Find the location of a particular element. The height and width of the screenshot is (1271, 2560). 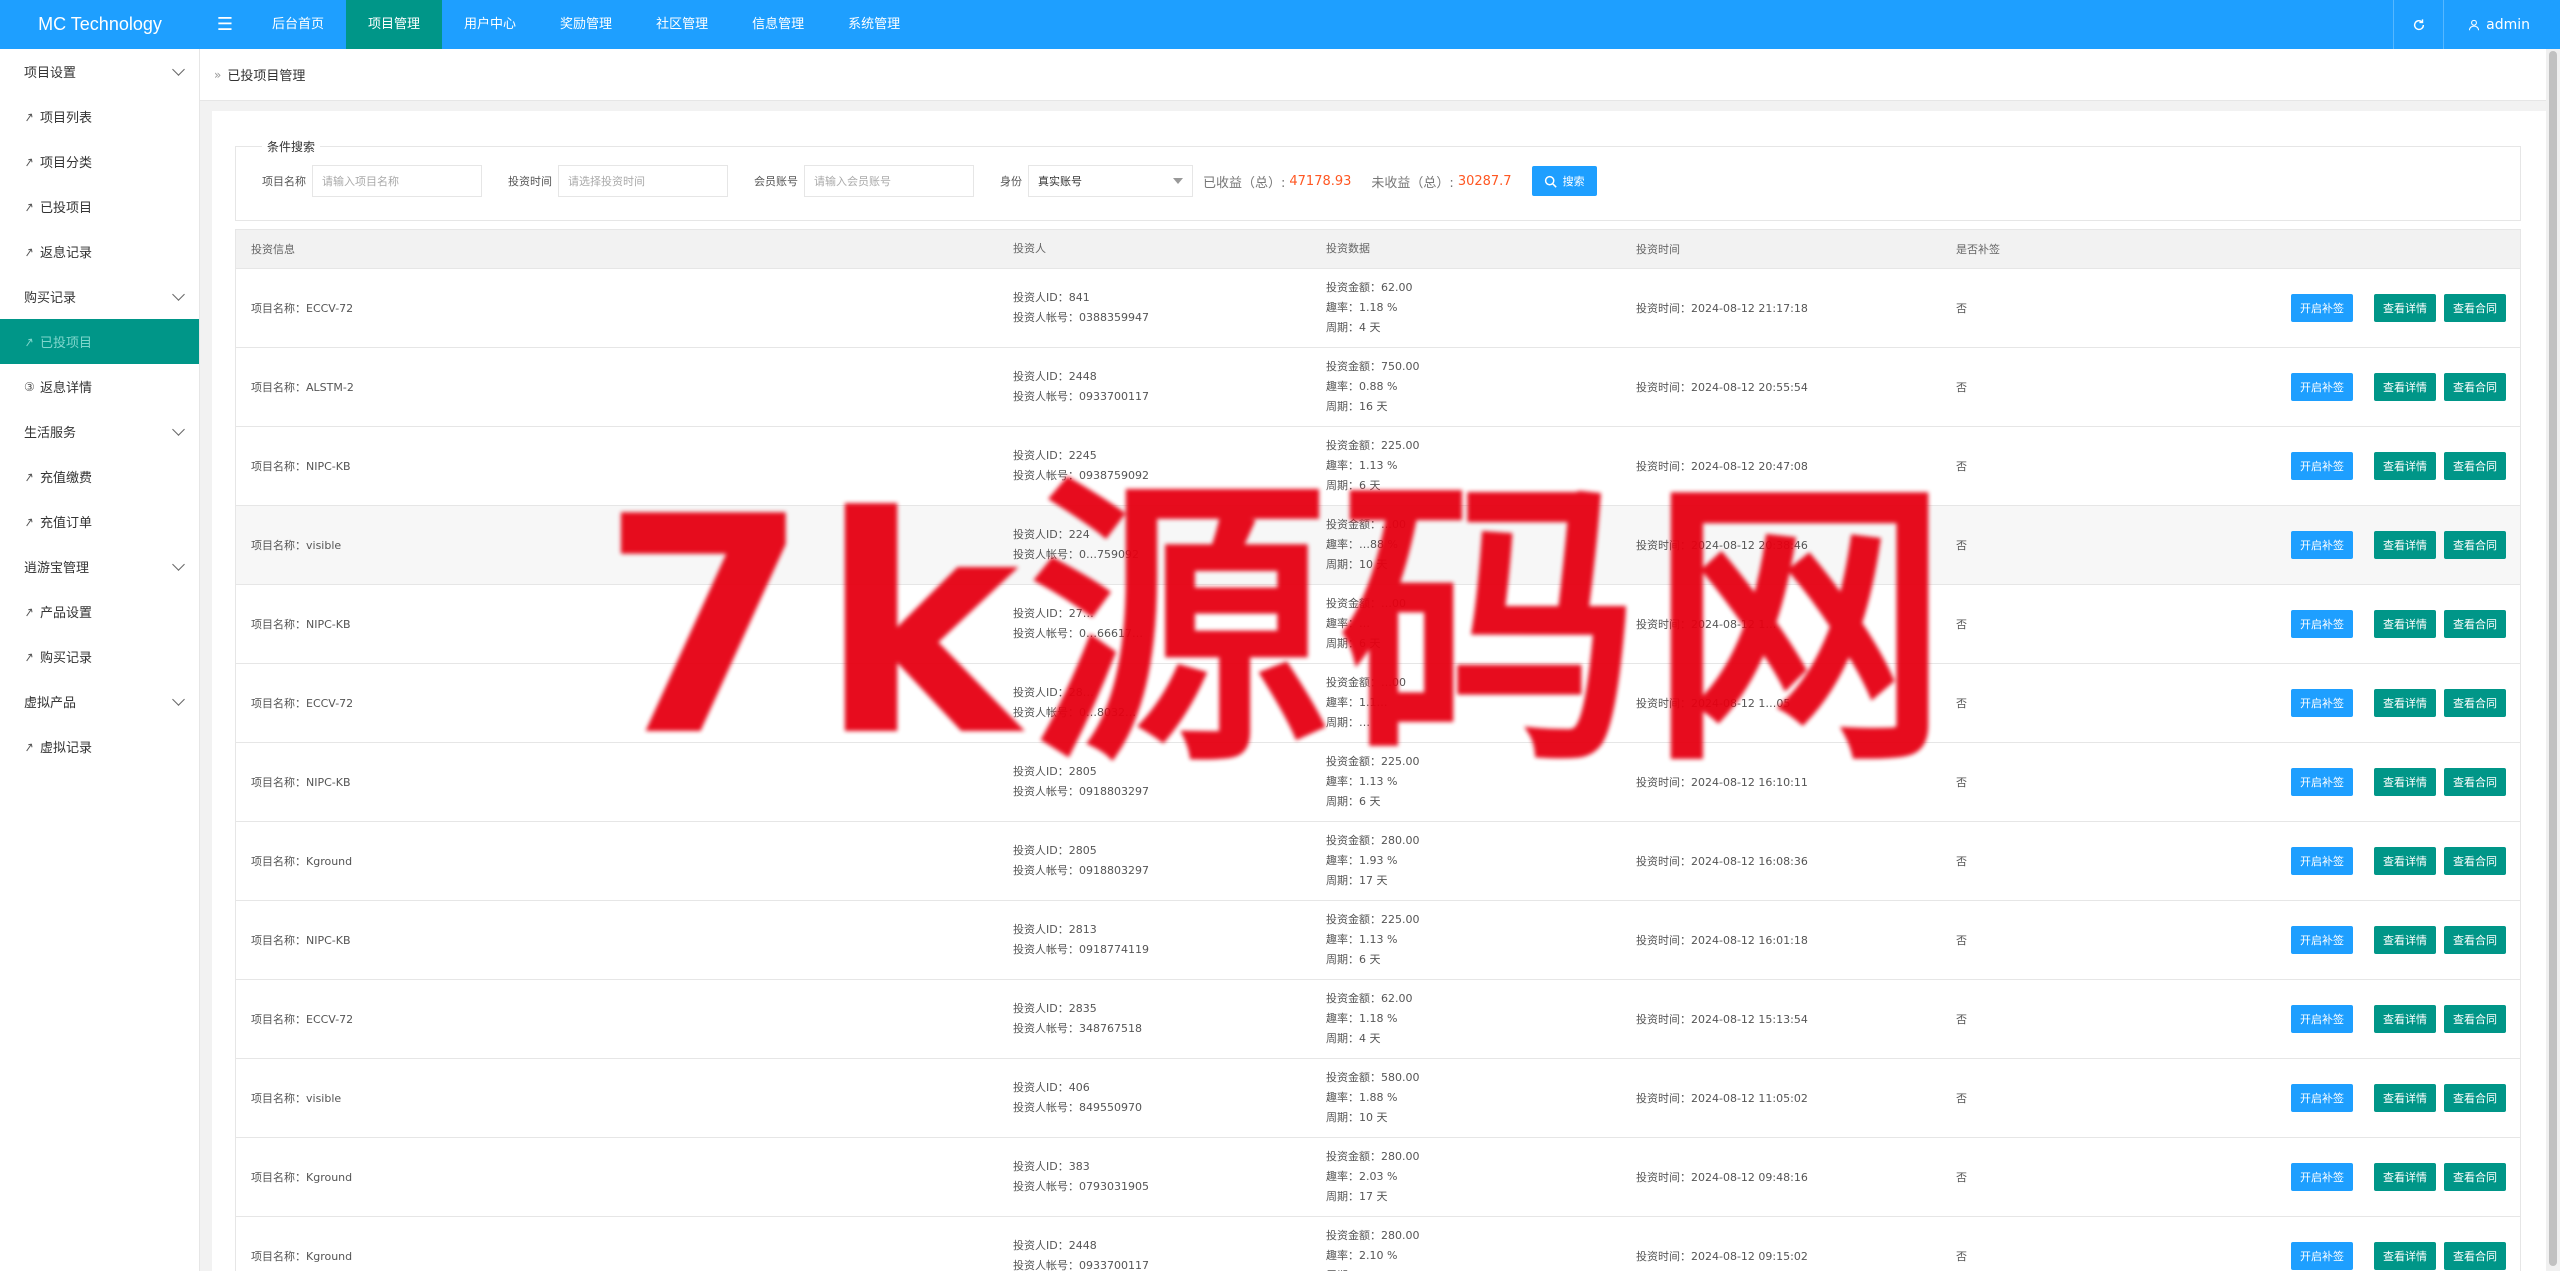

sidebar-item-label: 充值订单 is located at coordinates (66, 523).